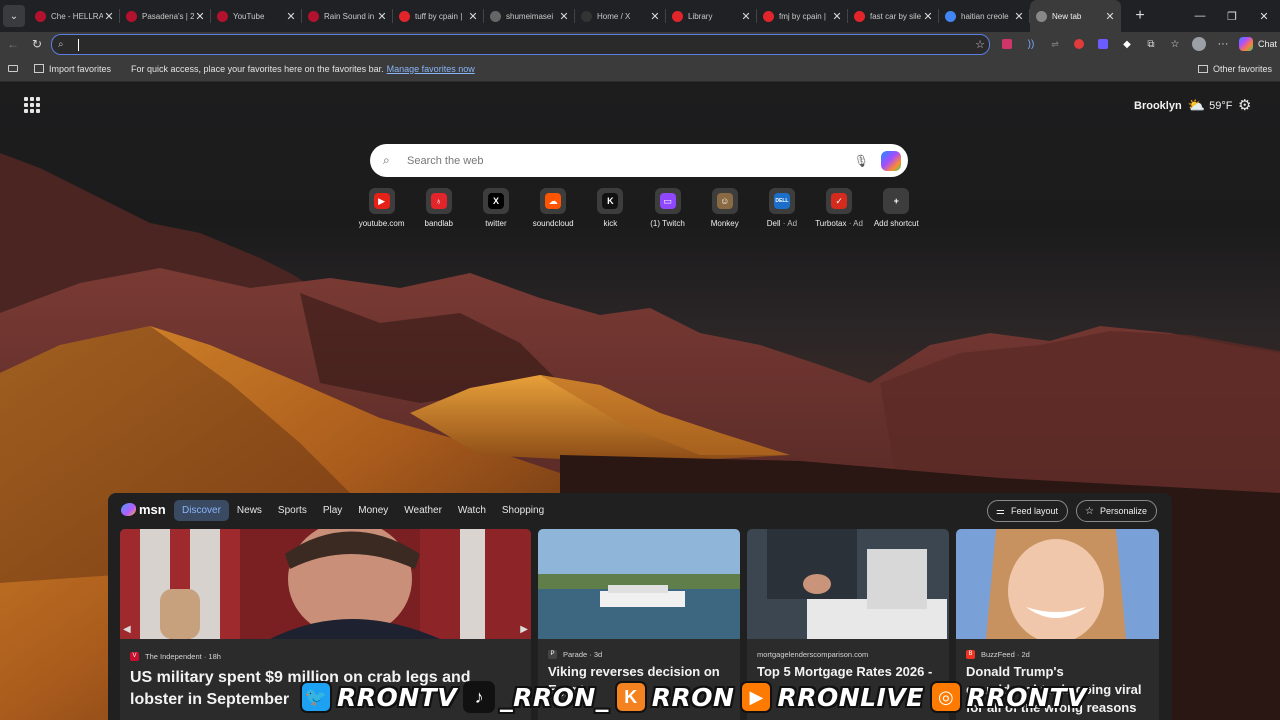 The width and height of the screenshot is (1280, 720). I want to click on browser-tab: fast car by sile ✕, so click(893, 16).